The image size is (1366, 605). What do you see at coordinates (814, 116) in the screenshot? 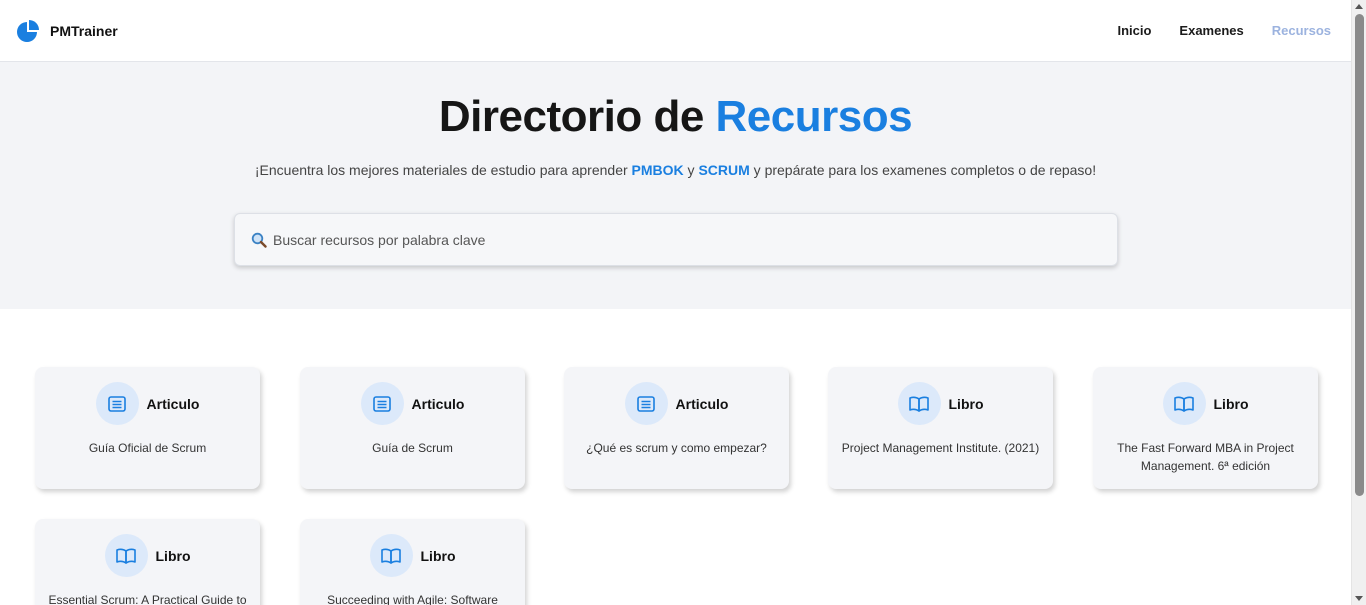
I see `page-title-accent: Recursos` at bounding box center [814, 116].